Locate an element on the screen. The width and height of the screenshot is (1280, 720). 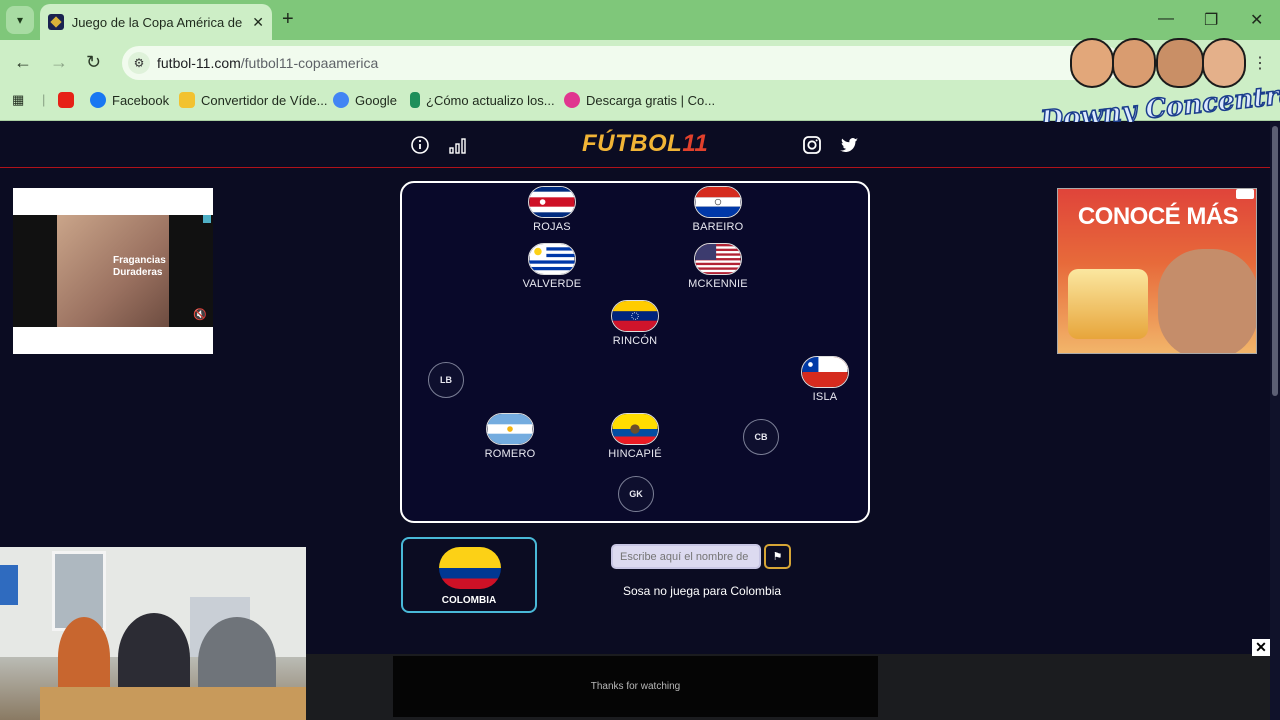
paraguay-flag-icon is located at coordinates (718, 202).